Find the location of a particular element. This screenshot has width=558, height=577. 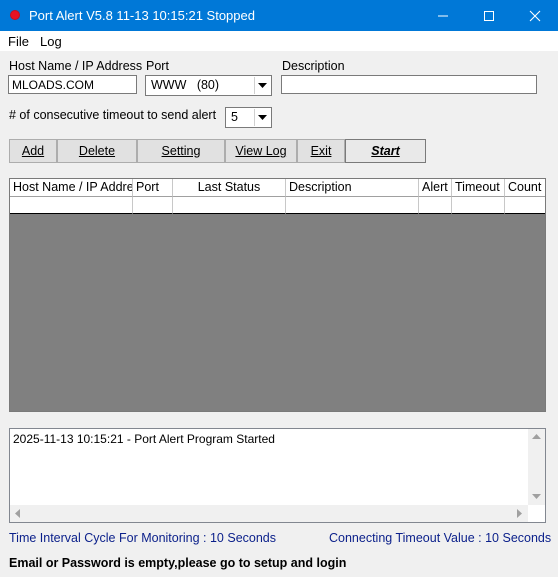

timeout-count-label: # of consecutive timeout to send alert is located at coordinates (113, 115).